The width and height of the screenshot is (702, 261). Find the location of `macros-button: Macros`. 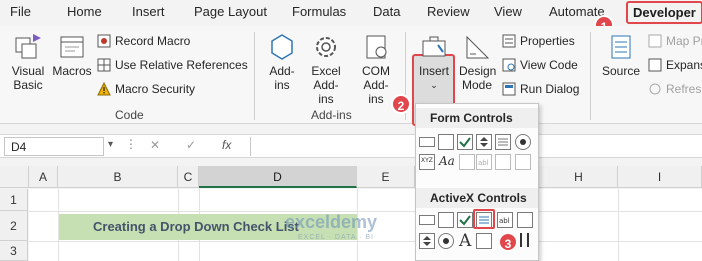

macros-button: Macros is located at coordinates (72, 55).